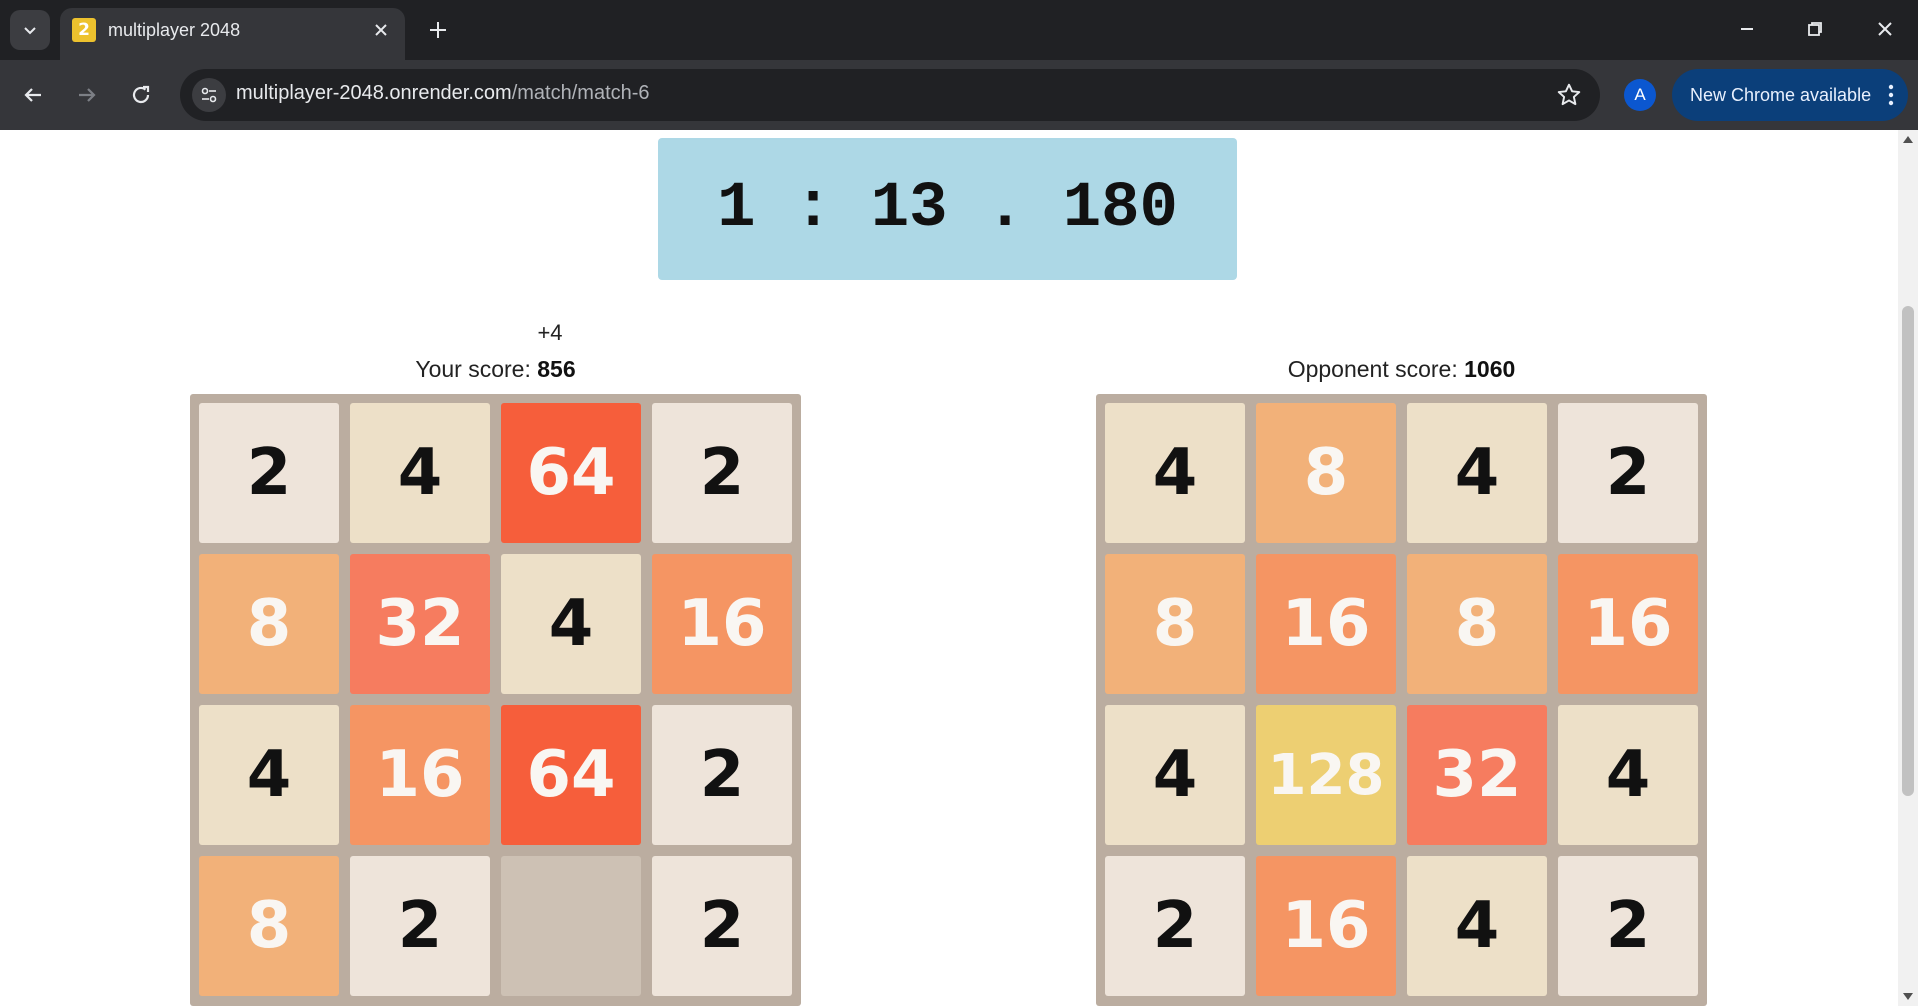 This screenshot has width=1918, height=1006. What do you see at coordinates (571, 926) in the screenshot?
I see `tile` at bounding box center [571, 926].